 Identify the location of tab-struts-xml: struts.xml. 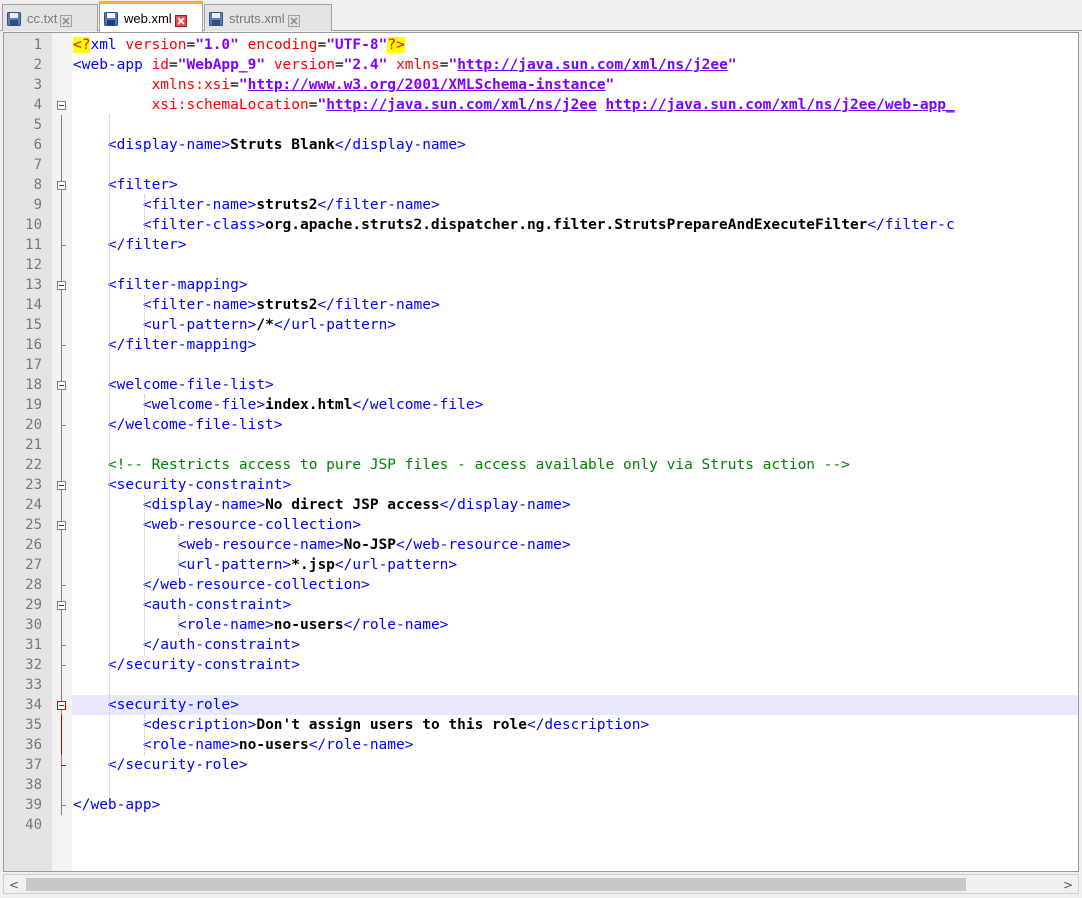
(268, 17).